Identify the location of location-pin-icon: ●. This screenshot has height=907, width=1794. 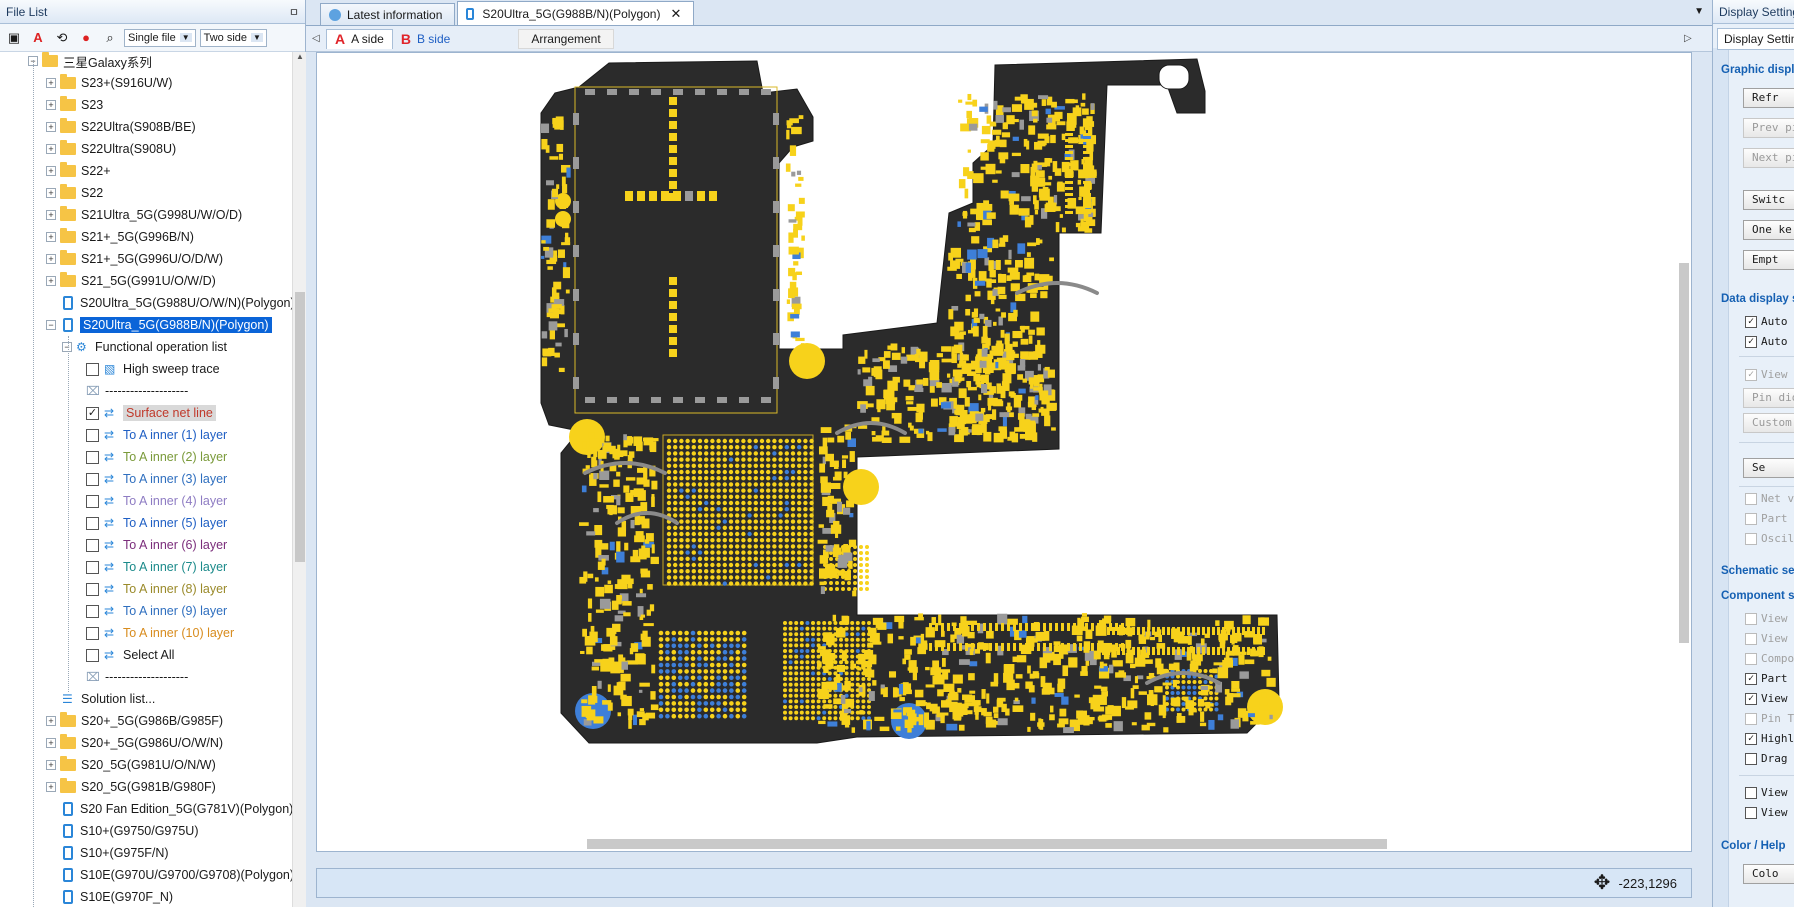
(86, 38).